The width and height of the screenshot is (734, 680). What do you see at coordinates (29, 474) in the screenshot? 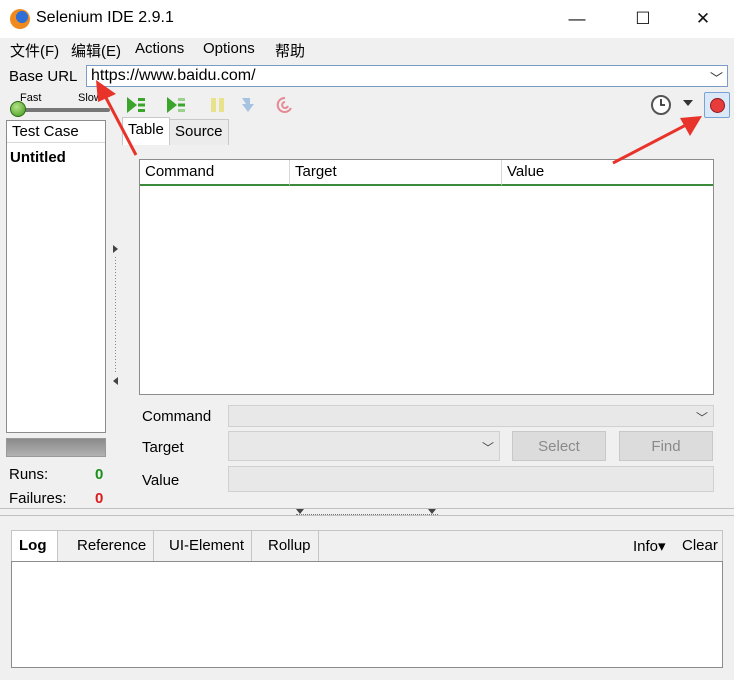
I see `runs-label: Runs:` at bounding box center [29, 474].